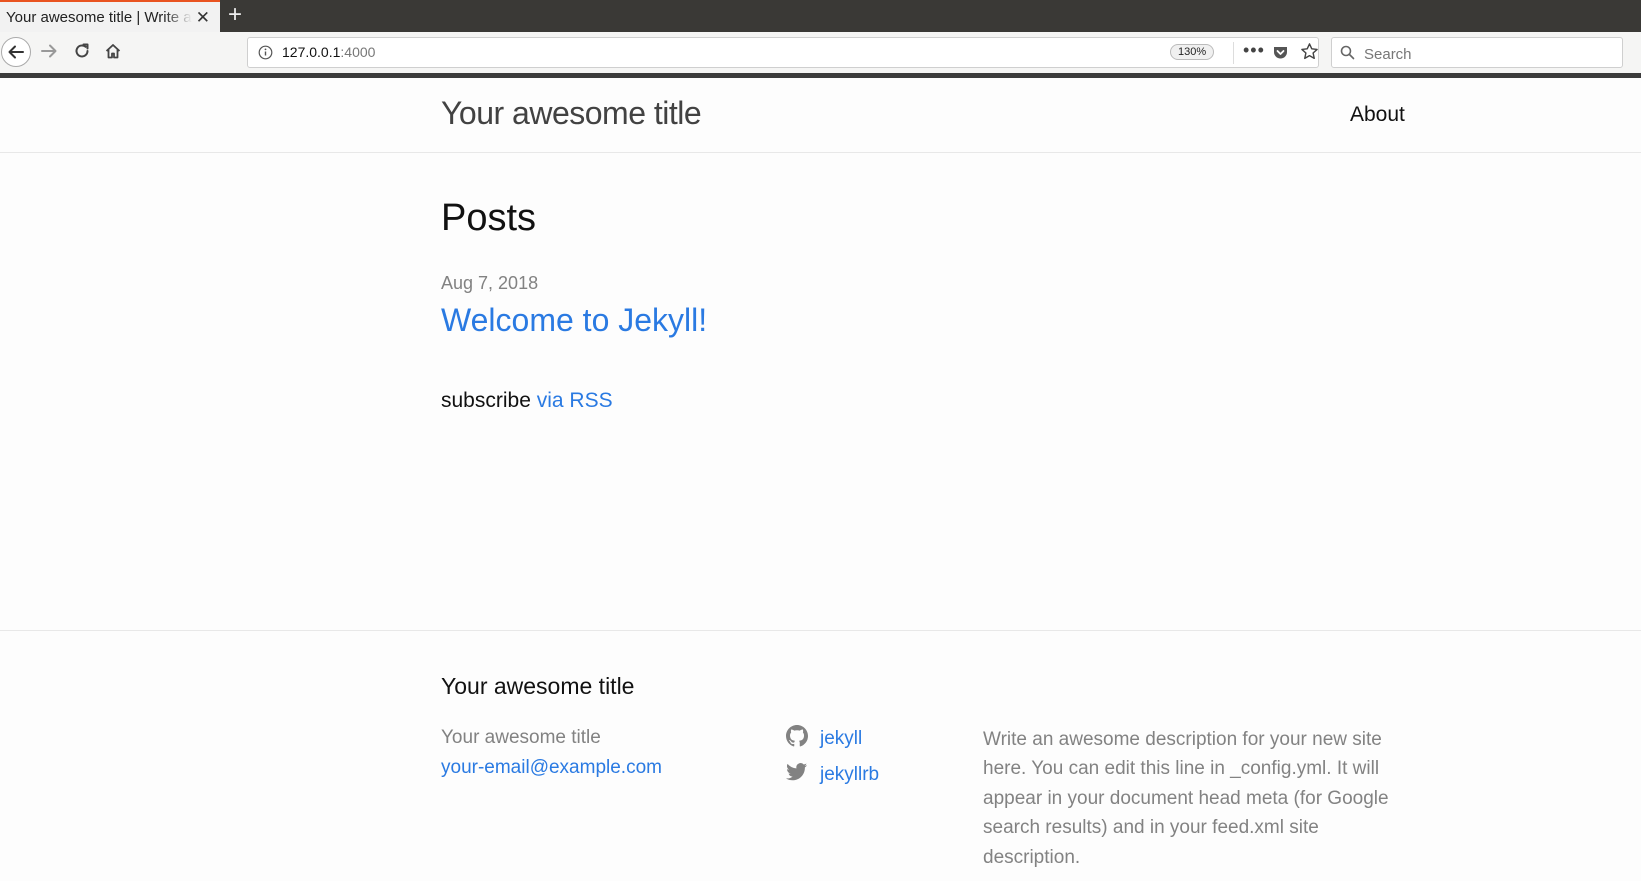 The height and width of the screenshot is (881, 1641). Describe the element at coordinates (571, 113) in the screenshot. I see `site-title-link: Your awesome title` at that location.